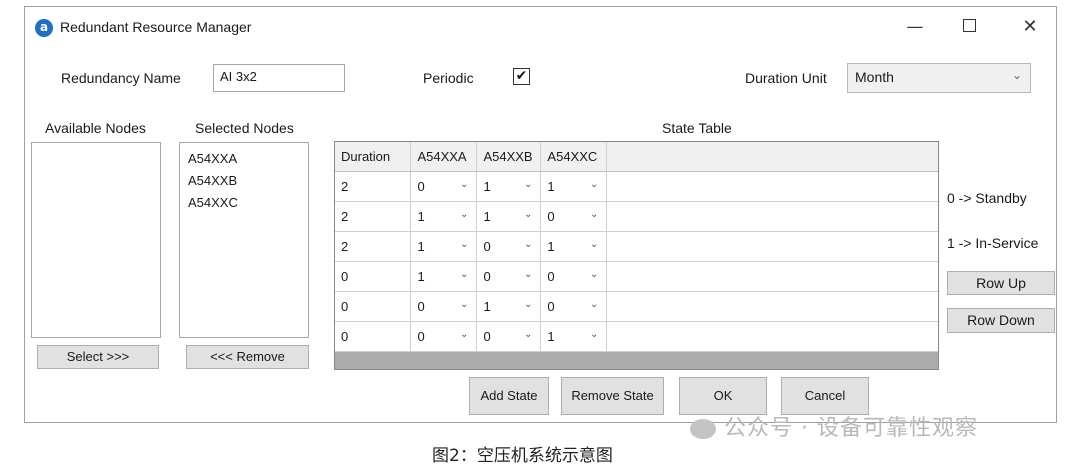 This screenshot has width=1080, height=471. What do you see at coordinates (279, 78) in the screenshot?
I see `redundancy-name-input: AI 3x2` at bounding box center [279, 78].